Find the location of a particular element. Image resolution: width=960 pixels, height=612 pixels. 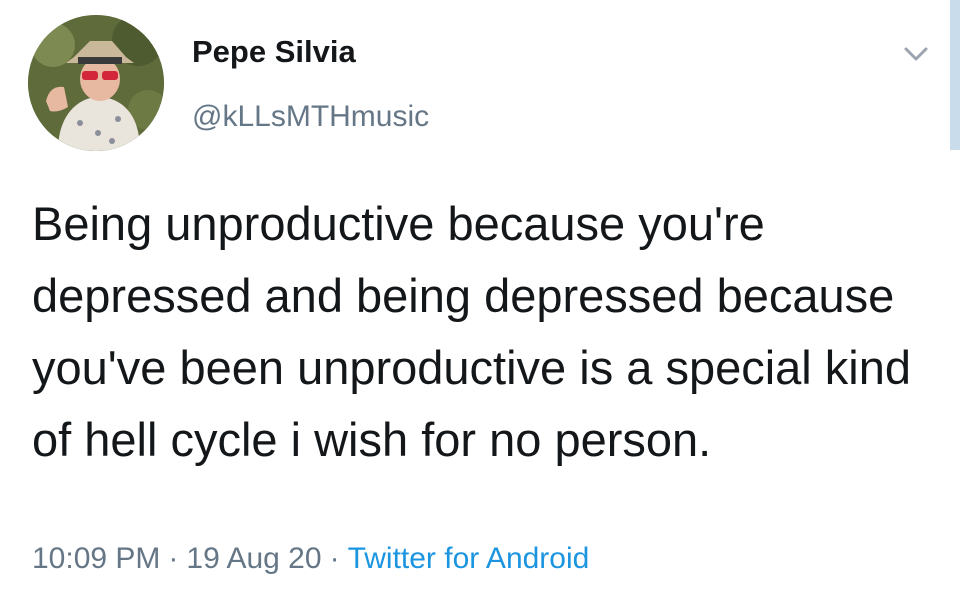

display-name: Pepe Silvia is located at coordinates (274, 52).